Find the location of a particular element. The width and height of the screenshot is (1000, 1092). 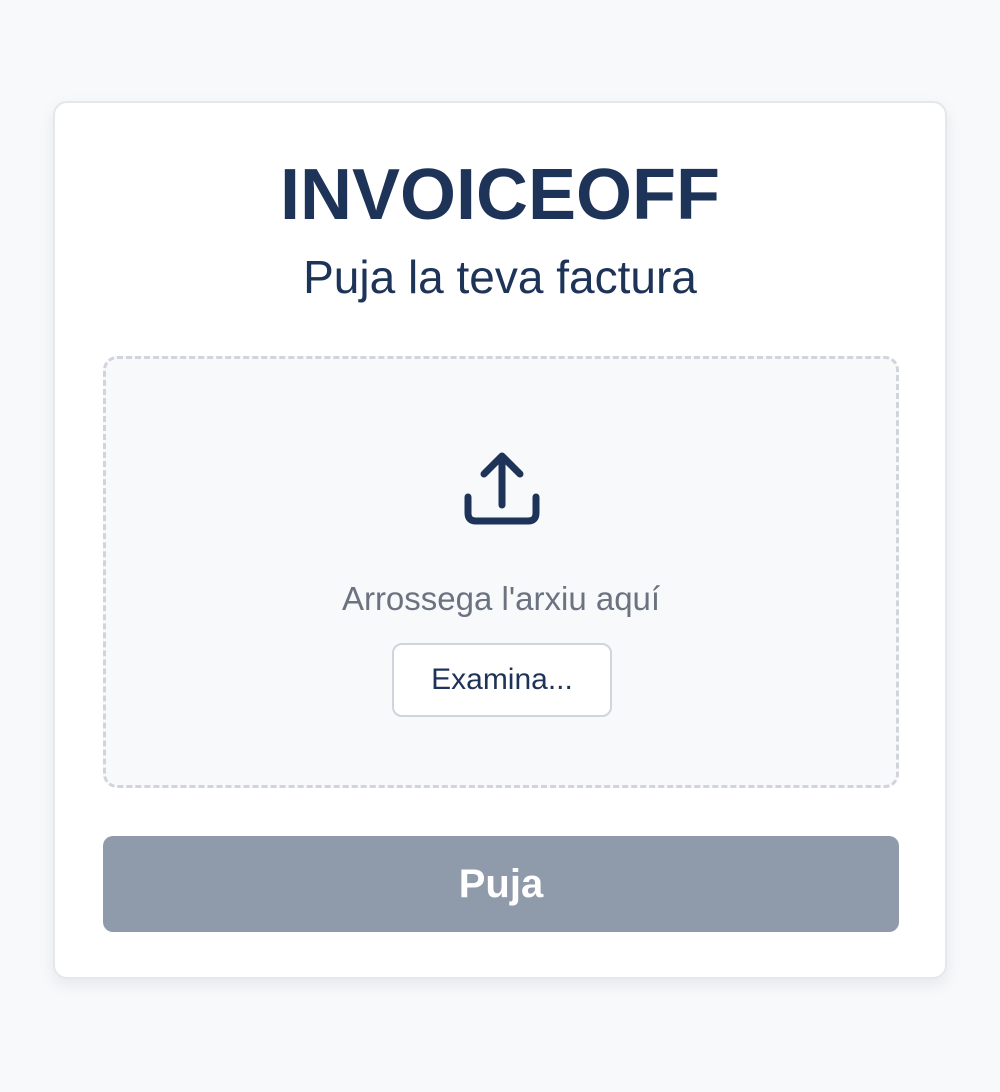

app-brand-title: INVOICEOFF is located at coordinates (499, 195).